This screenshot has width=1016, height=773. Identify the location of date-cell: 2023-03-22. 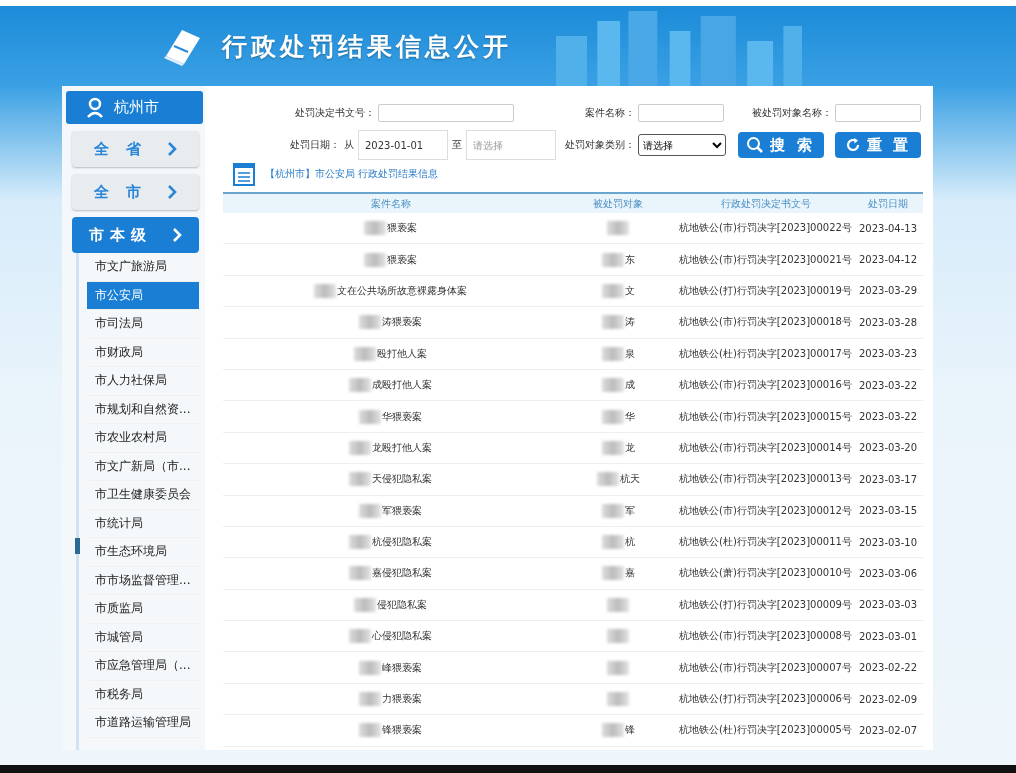
(888, 417).